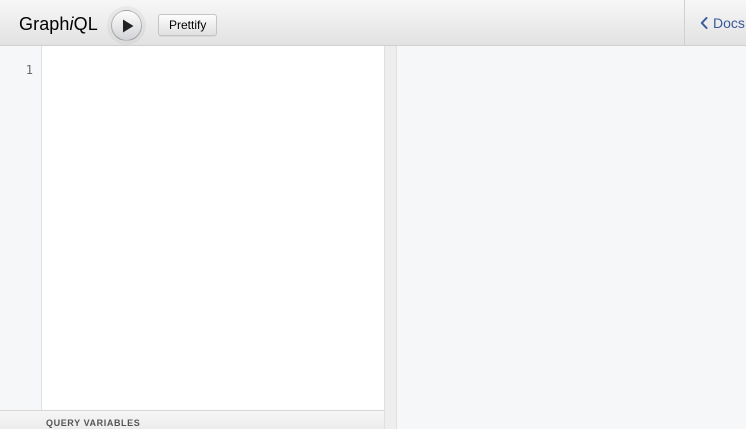 The width and height of the screenshot is (746, 429). I want to click on execute-button, so click(126, 25).